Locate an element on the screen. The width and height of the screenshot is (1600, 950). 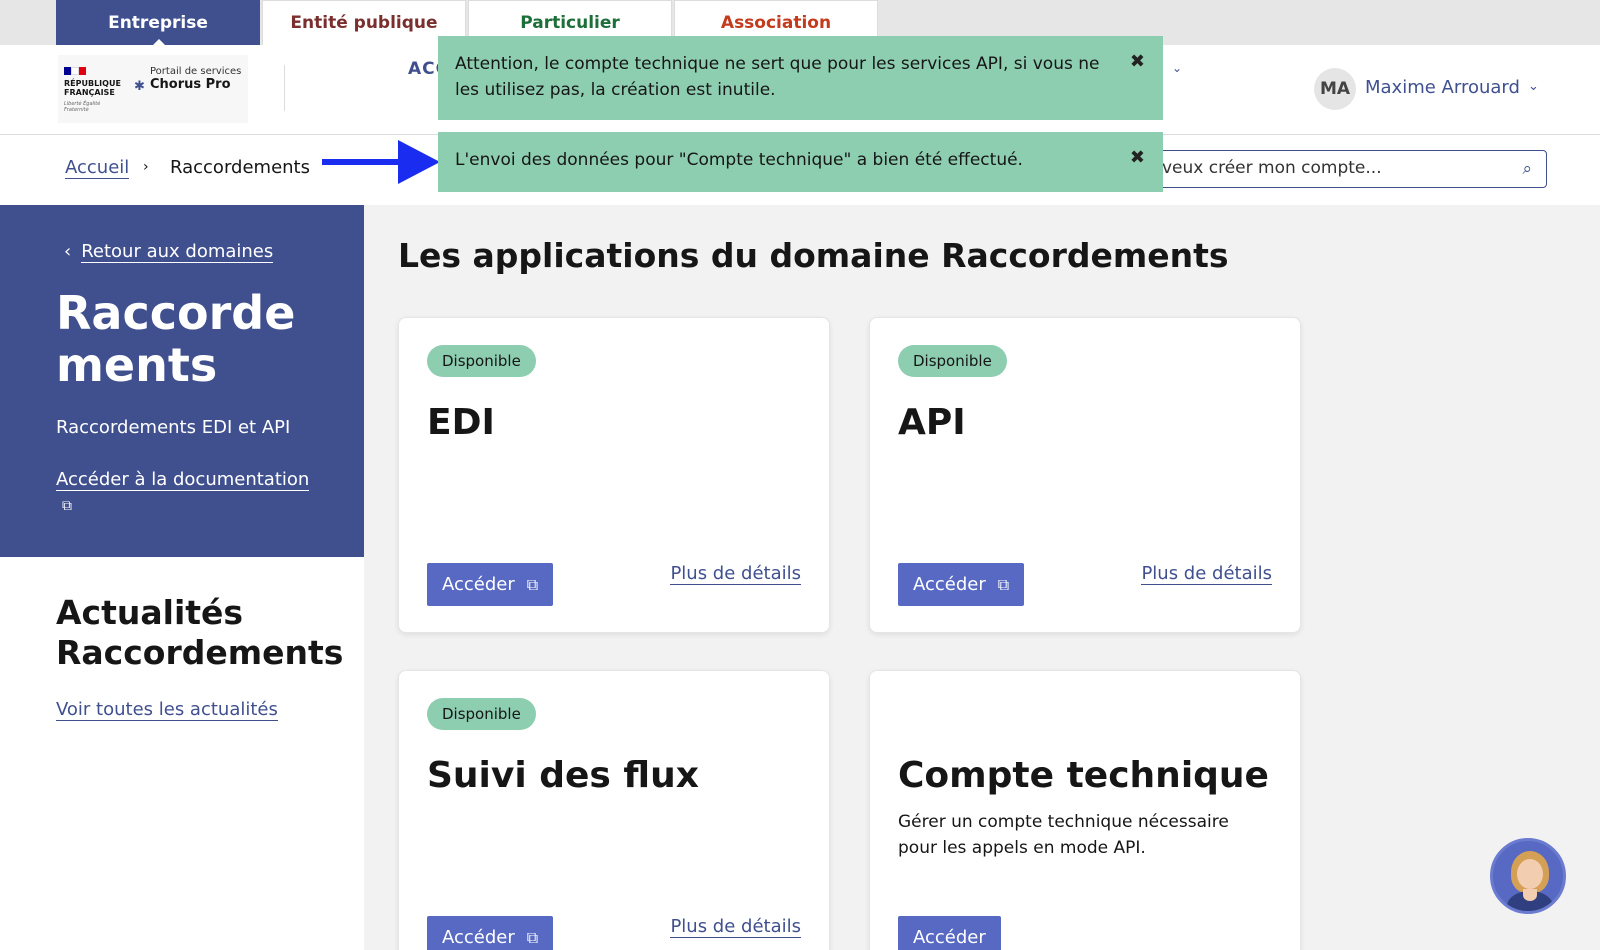
breadcrumb-home-link: Accueil is located at coordinates (97, 168).